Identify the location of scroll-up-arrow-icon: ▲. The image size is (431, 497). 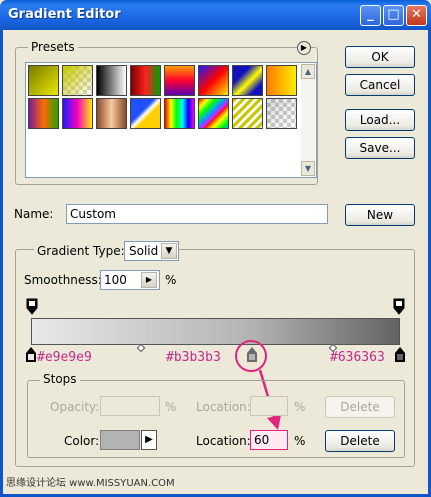
(308, 71).